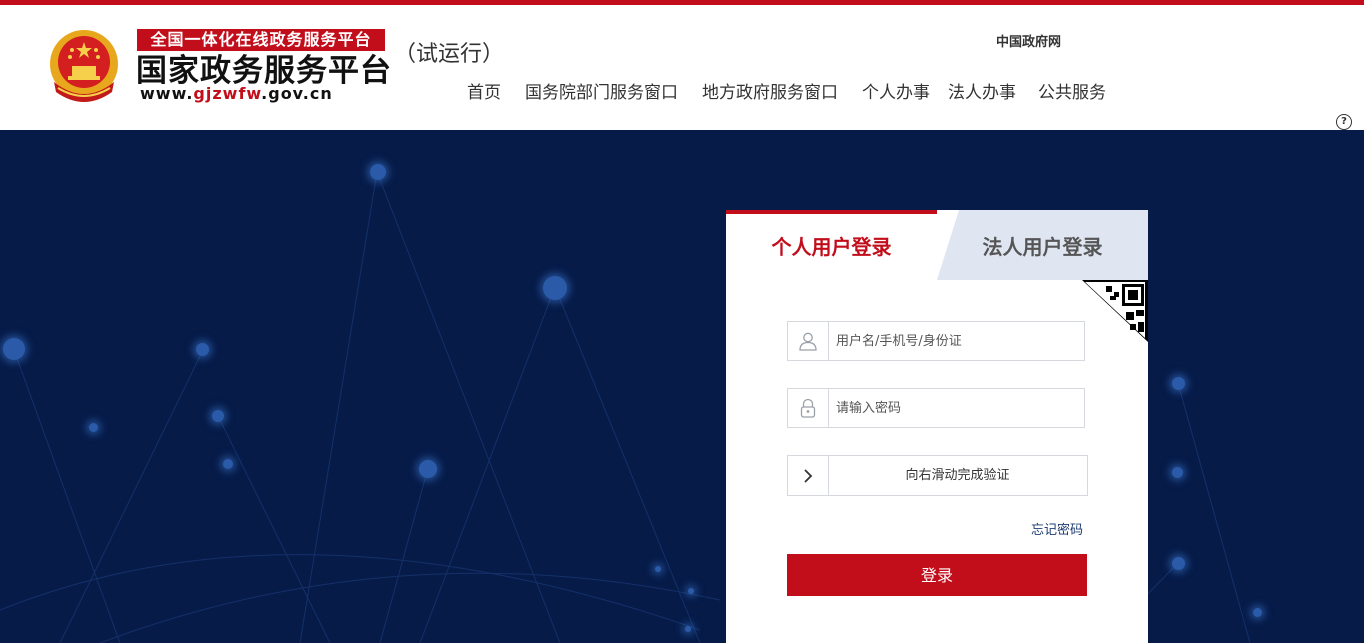 The width and height of the screenshot is (1364, 643). I want to click on slider-text: 向右滑动完成验证, so click(957, 475).